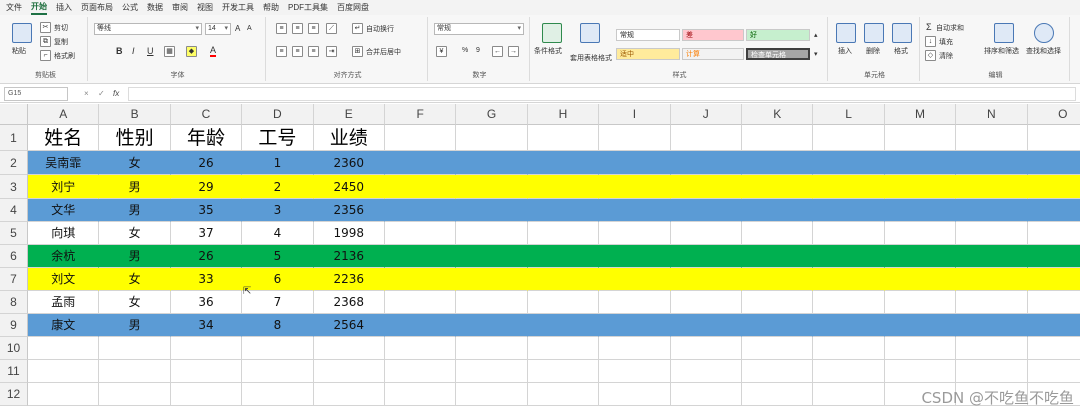 This screenshot has height=412, width=1080. Describe the element at coordinates (635, 371) in the screenshot. I see `cell-i11` at that location.